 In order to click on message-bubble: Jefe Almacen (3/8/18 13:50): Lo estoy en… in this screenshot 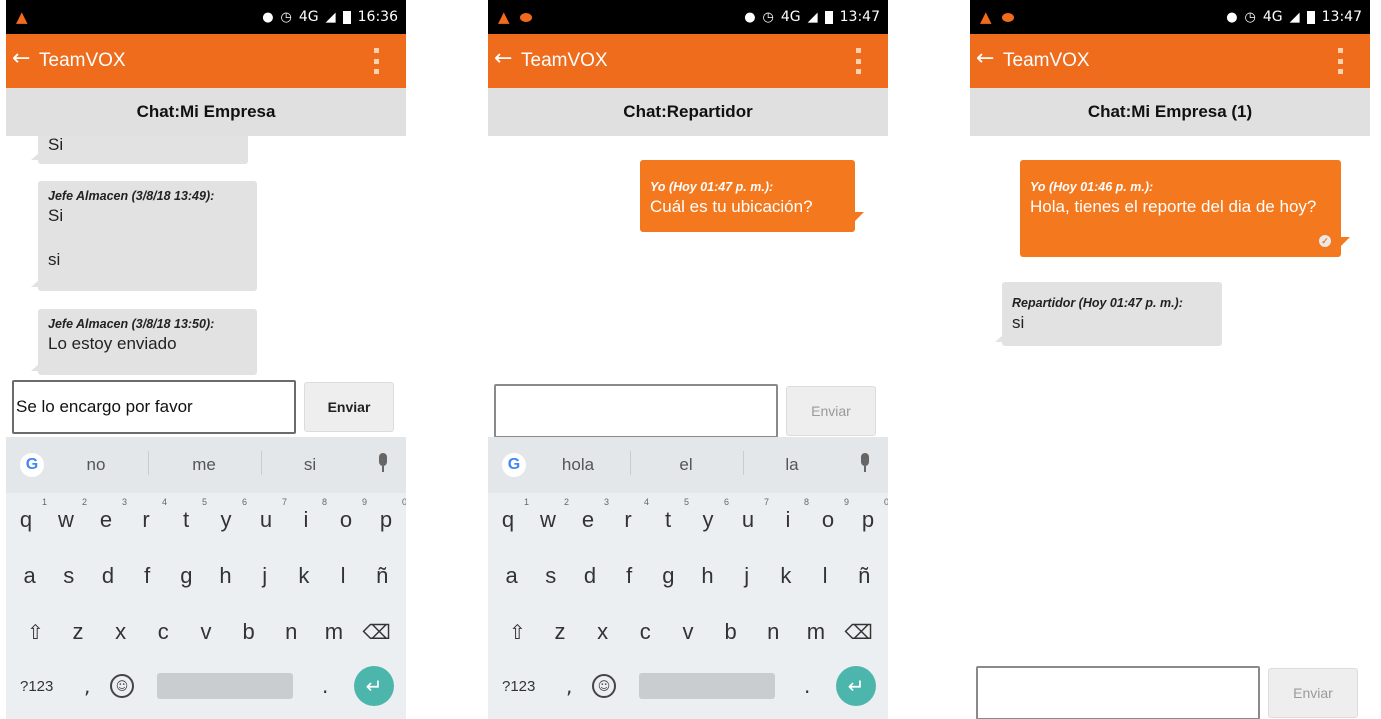, I will do `click(144, 342)`.